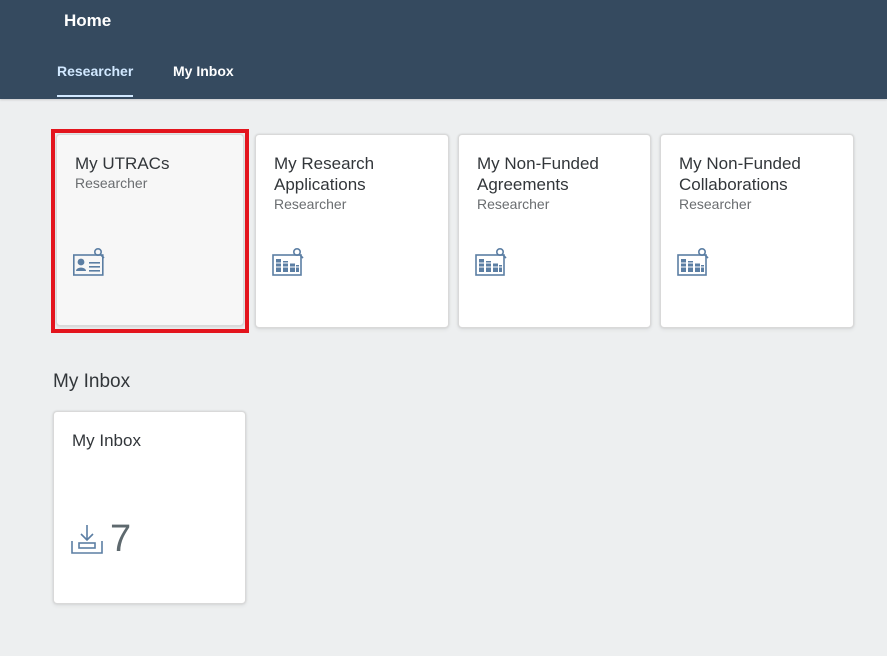 This screenshot has height=656, width=887. What do you see at coordinates (538, 174) in the screenshot?
I see `tile-title: My Non-Funded Agreements` at bounding box center [538, 174].